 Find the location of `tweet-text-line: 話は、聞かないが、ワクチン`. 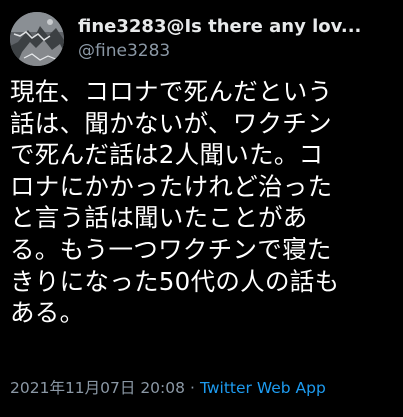

tweet-text-line: 話は、聞かないが、ワクチン is located at coordinates (171, 123).